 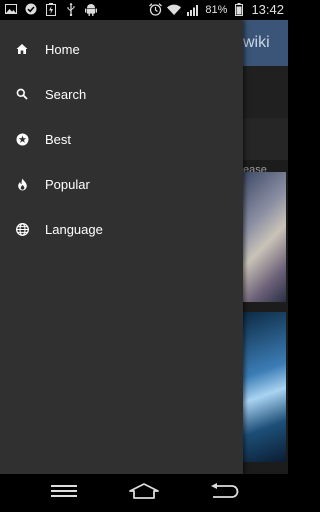 I want to click on notification-icons, so click(x=51, y=9).